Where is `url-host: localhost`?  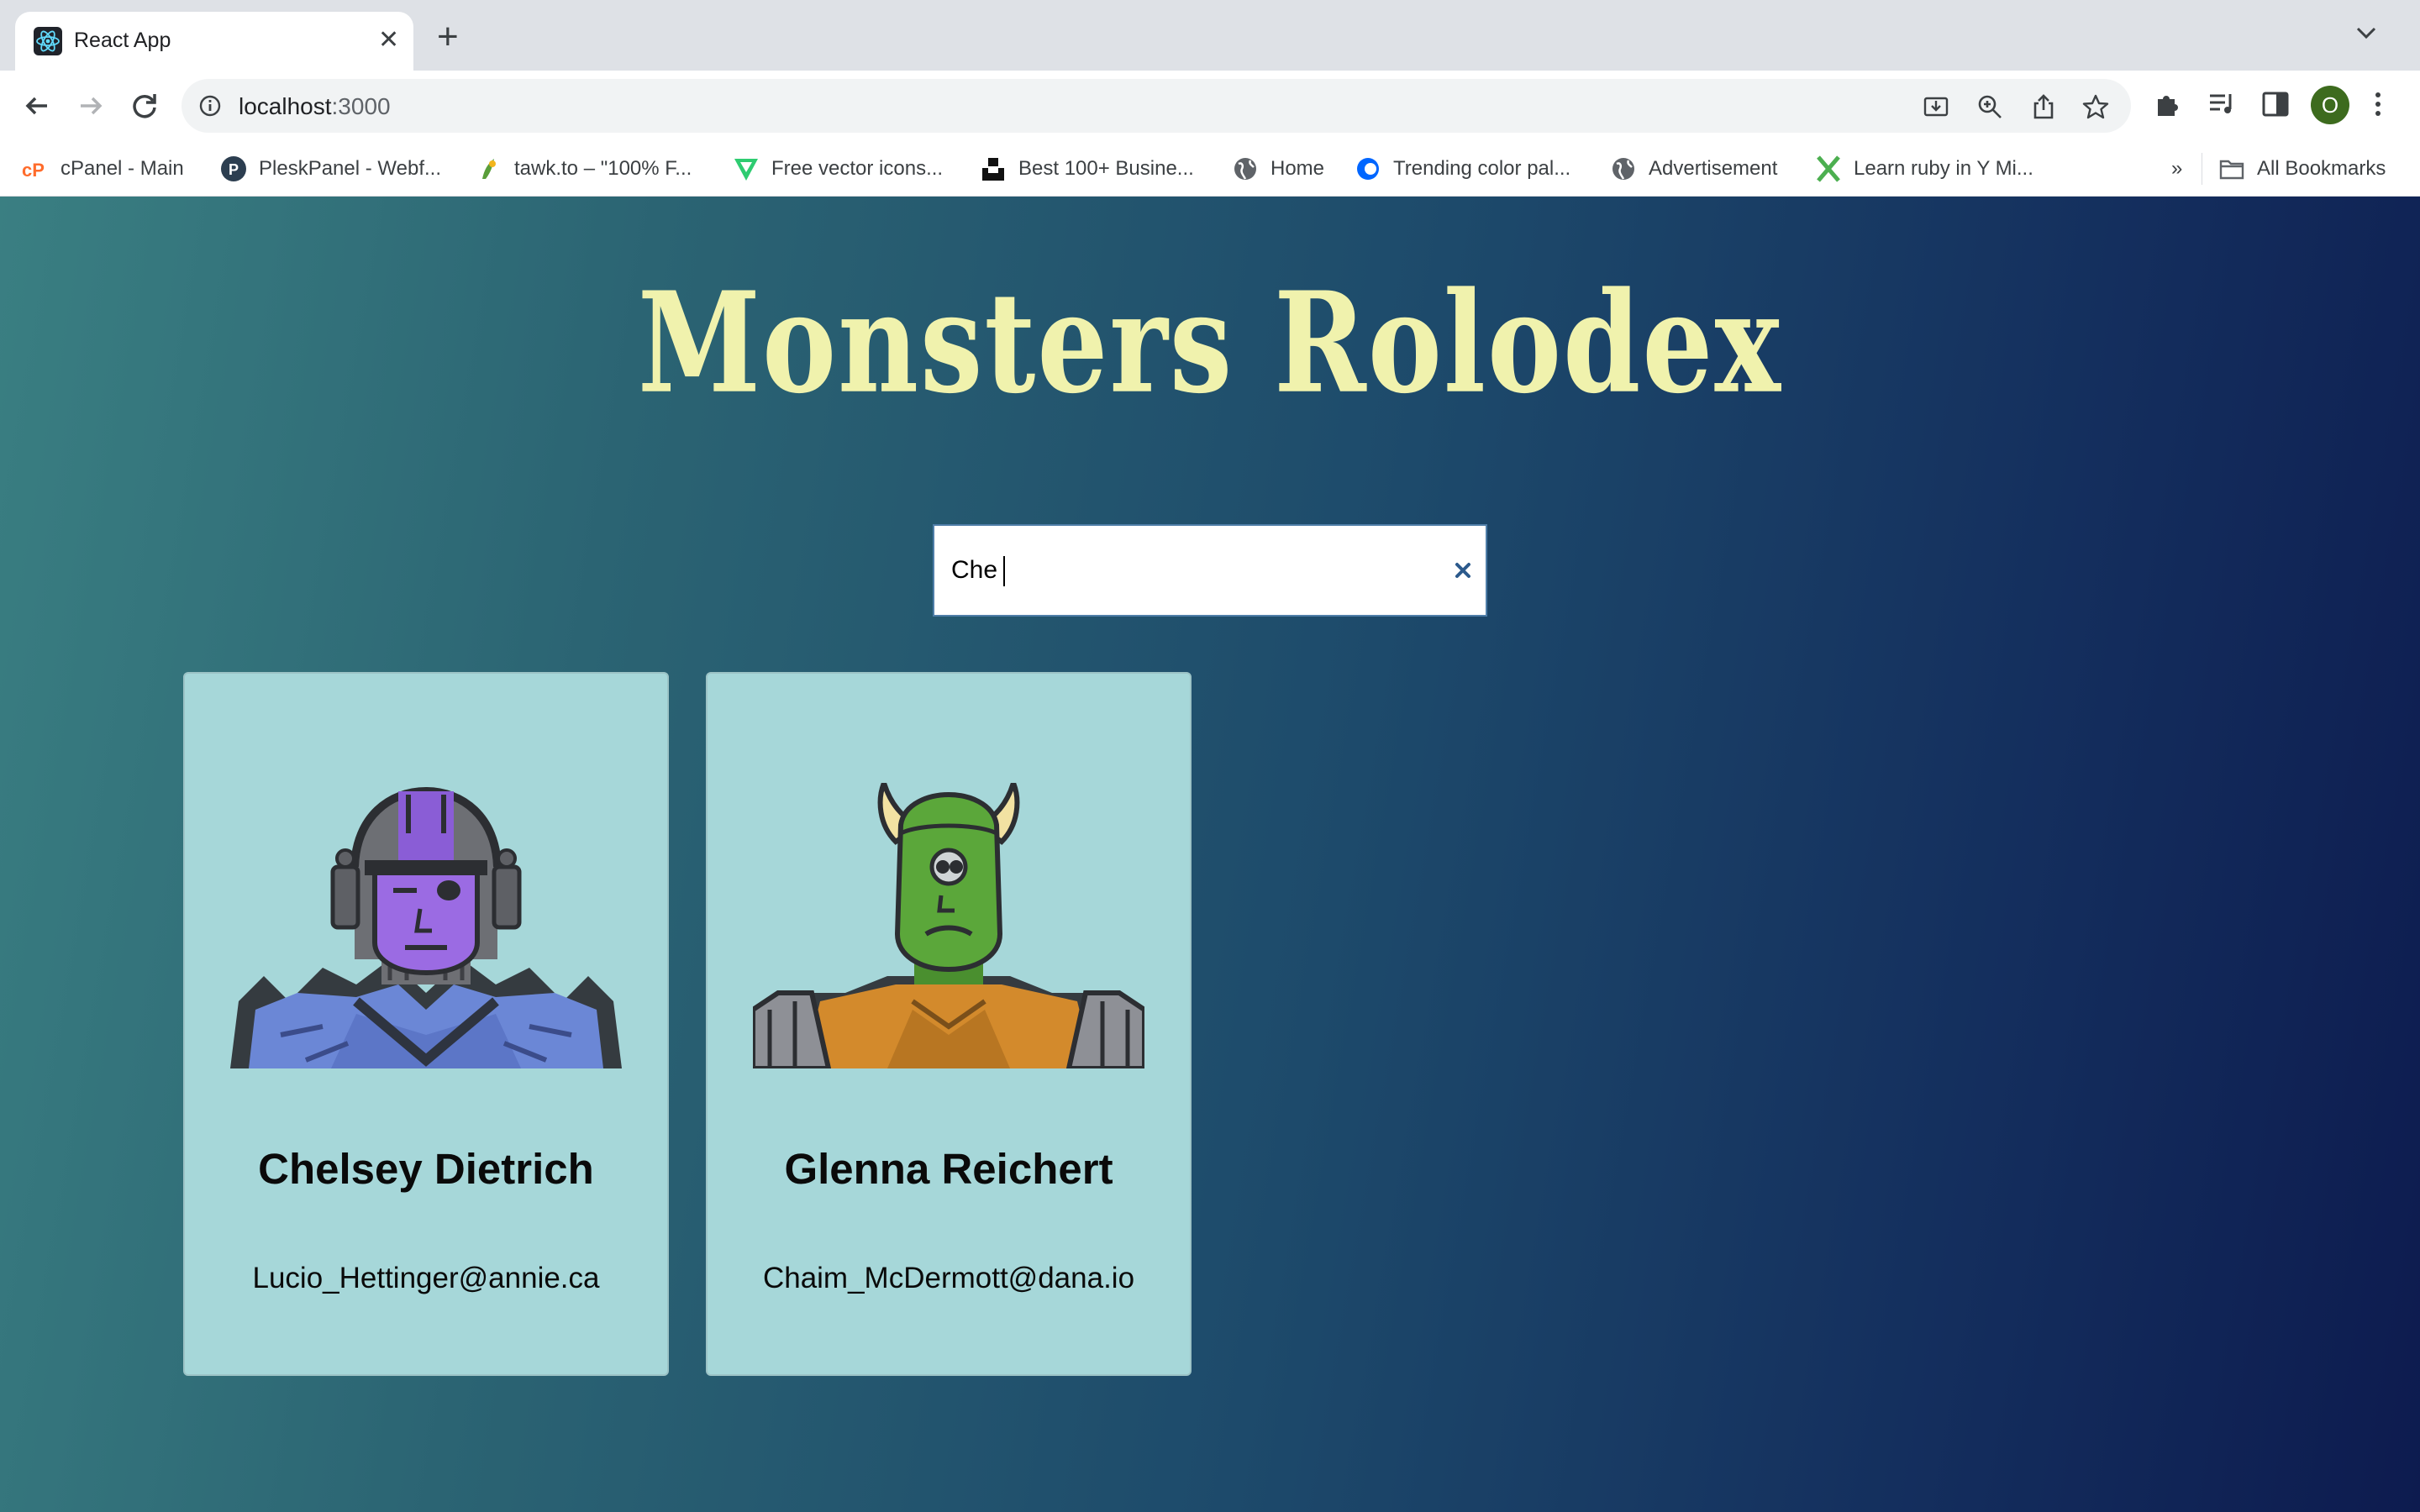
url-host: localhost is located at coordinates (285, 106).